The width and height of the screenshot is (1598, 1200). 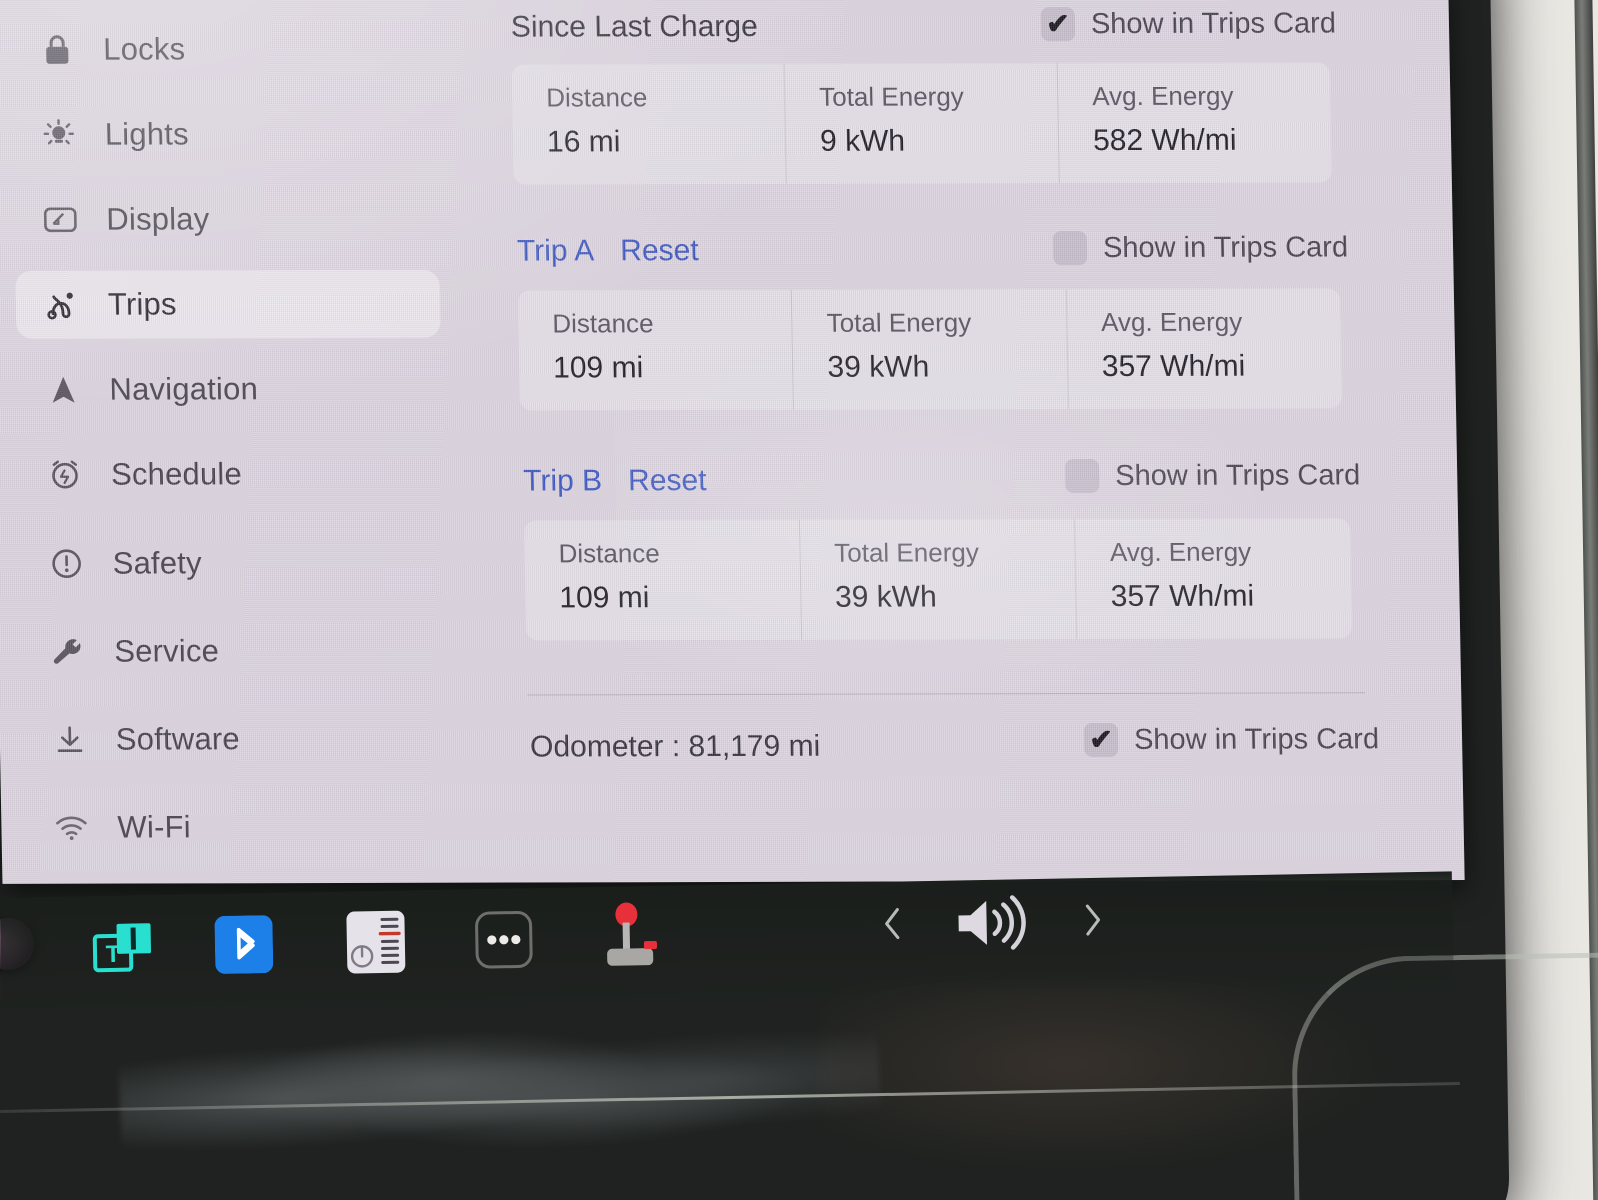 What do you see at coordinates (630, 939) in the screenshot?
I see `joystick-icon` at bounding box center [630, 939].